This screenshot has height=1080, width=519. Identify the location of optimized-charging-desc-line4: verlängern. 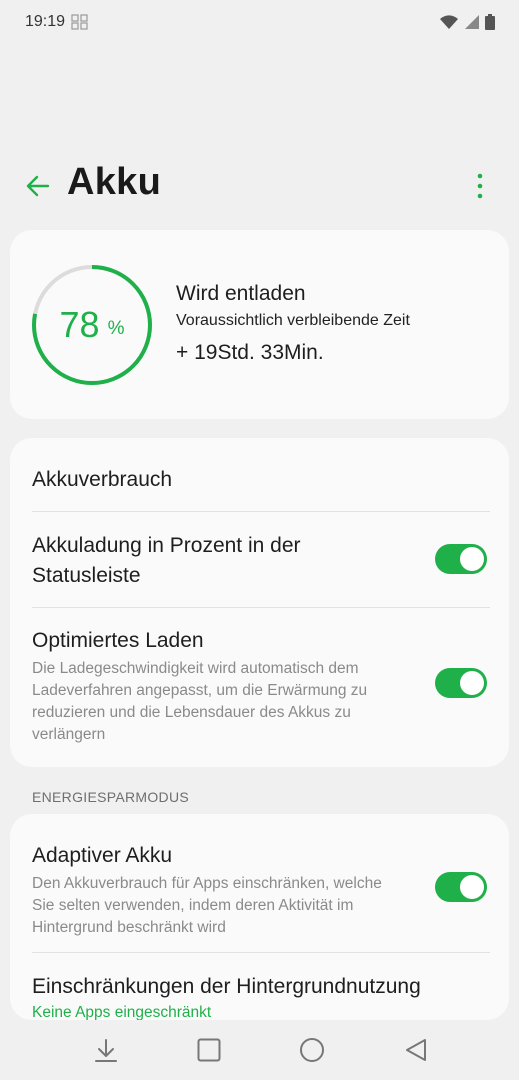
(69, 734).